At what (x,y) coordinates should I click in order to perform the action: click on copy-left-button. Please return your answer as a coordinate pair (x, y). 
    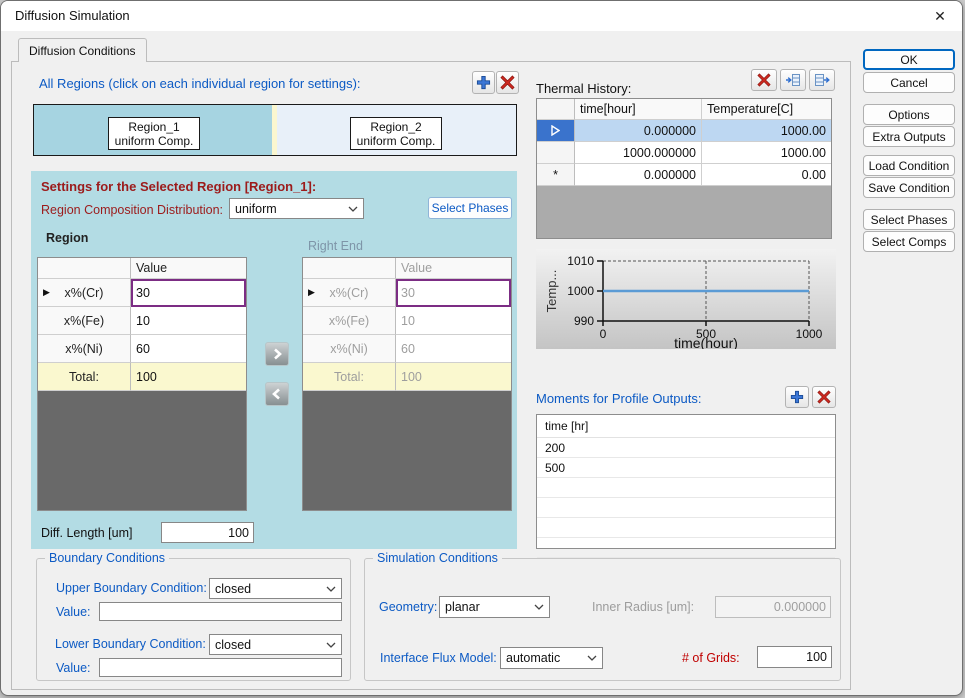
    Looking at the image, I should click on (277, 394).